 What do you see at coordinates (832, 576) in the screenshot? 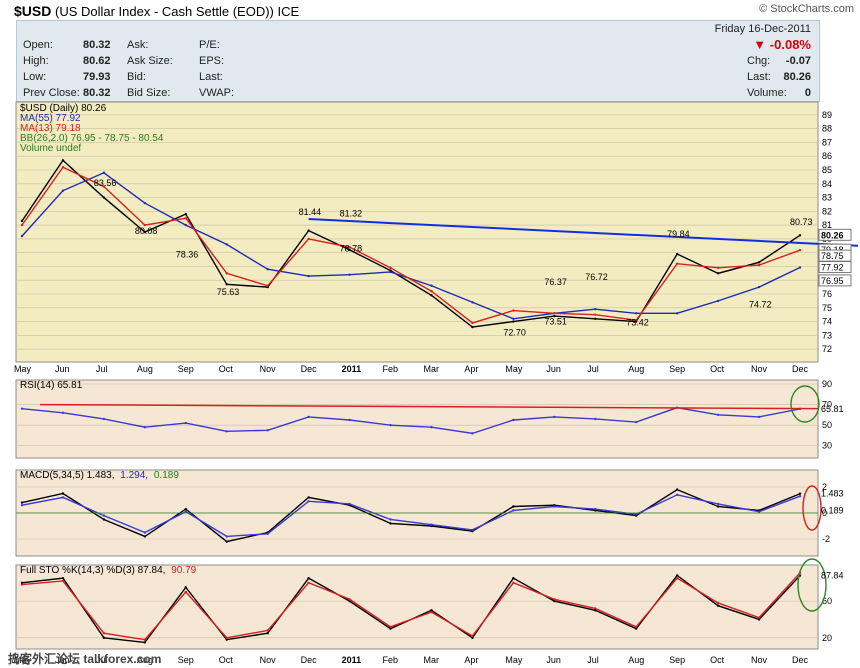
I see `right-label: 87.84` at bounding box center [832, 576].